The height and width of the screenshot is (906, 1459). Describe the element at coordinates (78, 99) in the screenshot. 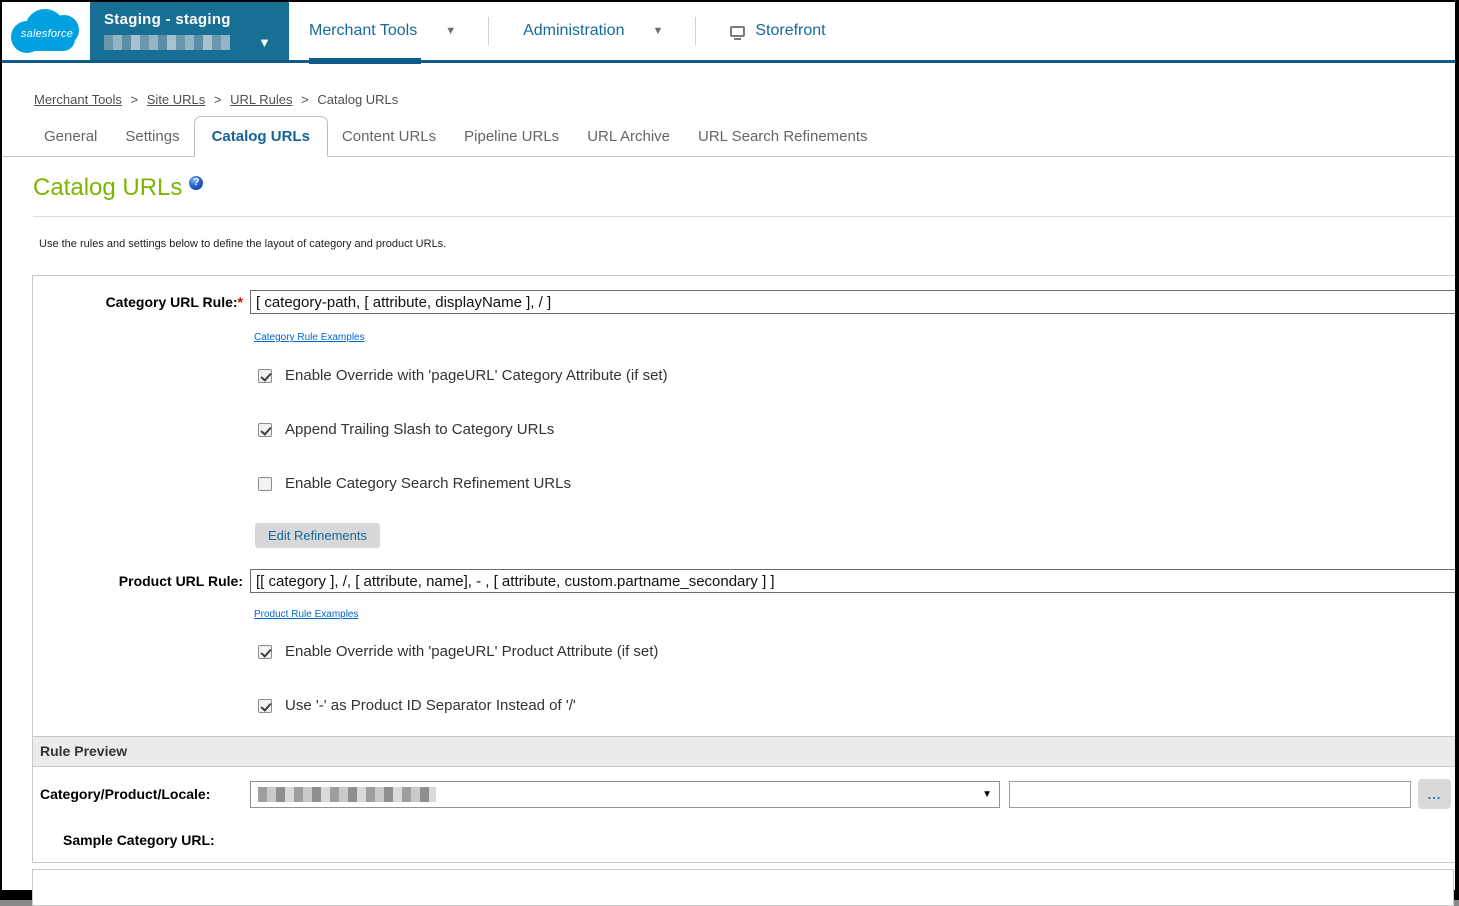

I see `breadcrumb-merchant-tools: Merchant Tools` at that location.